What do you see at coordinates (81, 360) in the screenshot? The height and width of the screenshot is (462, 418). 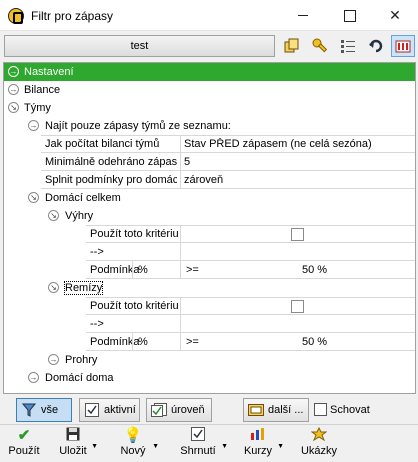 I see `tree-node-label: Prohry` at bounding box center [81, 360].